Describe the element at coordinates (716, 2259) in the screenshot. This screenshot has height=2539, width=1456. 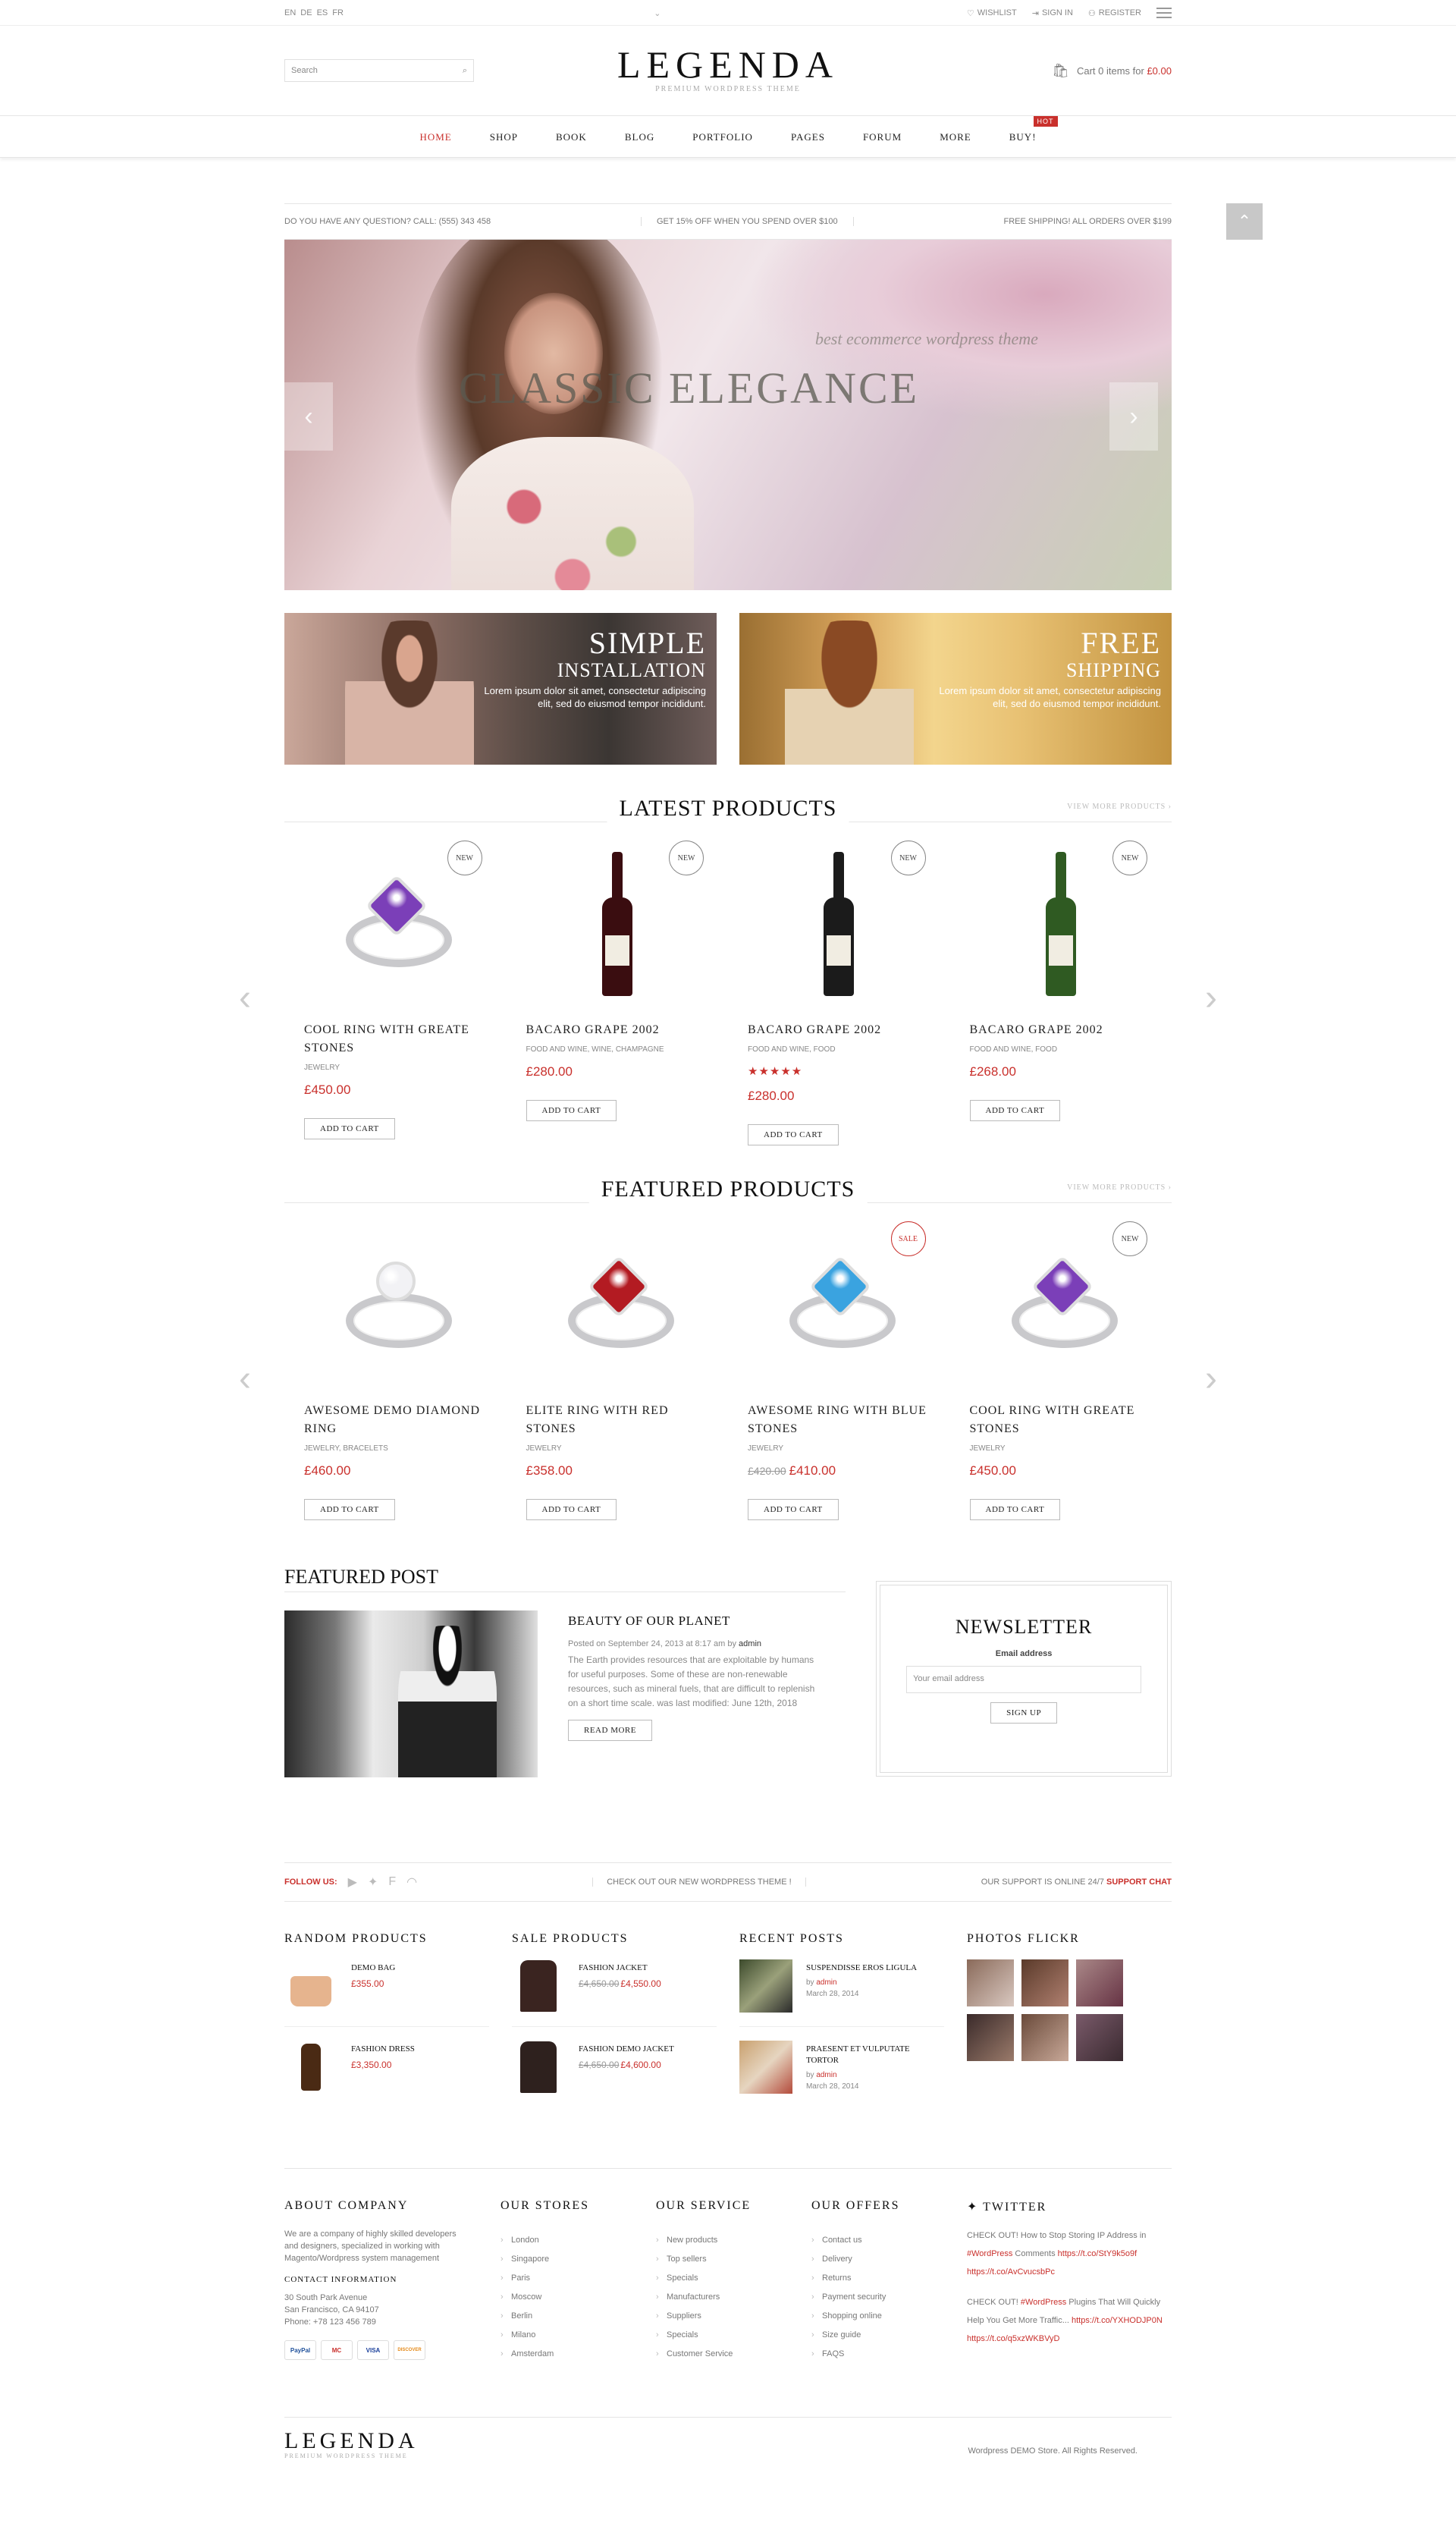
I see `footer-link: Top sellers` at that location.